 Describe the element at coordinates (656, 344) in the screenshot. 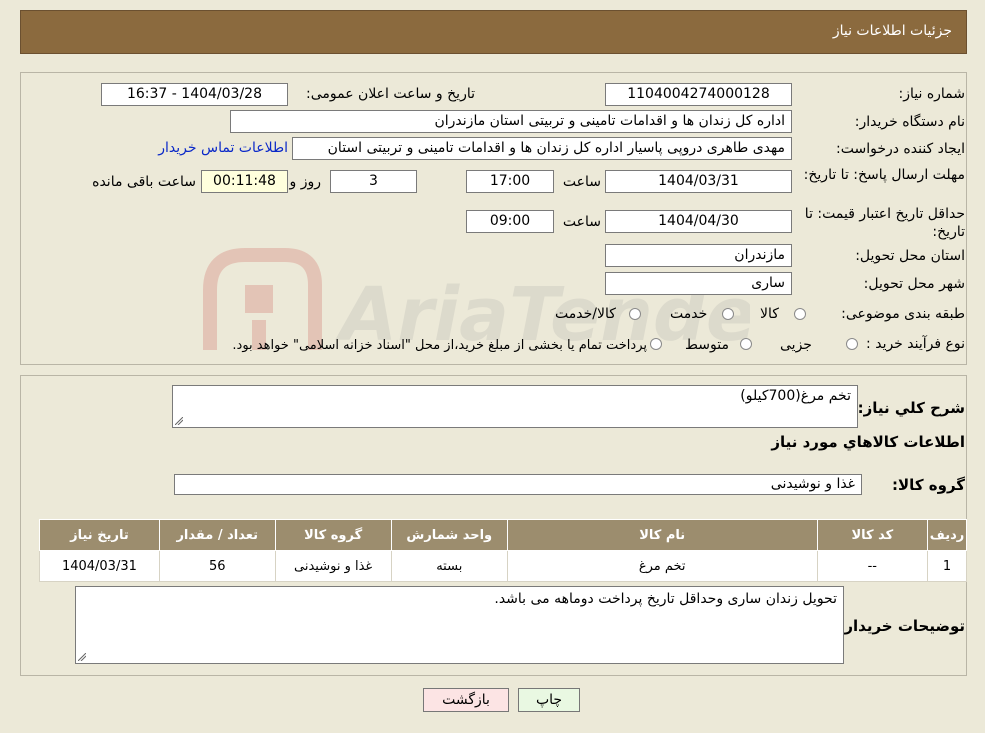

I see `purchase-checkbox-treasury` at that location.